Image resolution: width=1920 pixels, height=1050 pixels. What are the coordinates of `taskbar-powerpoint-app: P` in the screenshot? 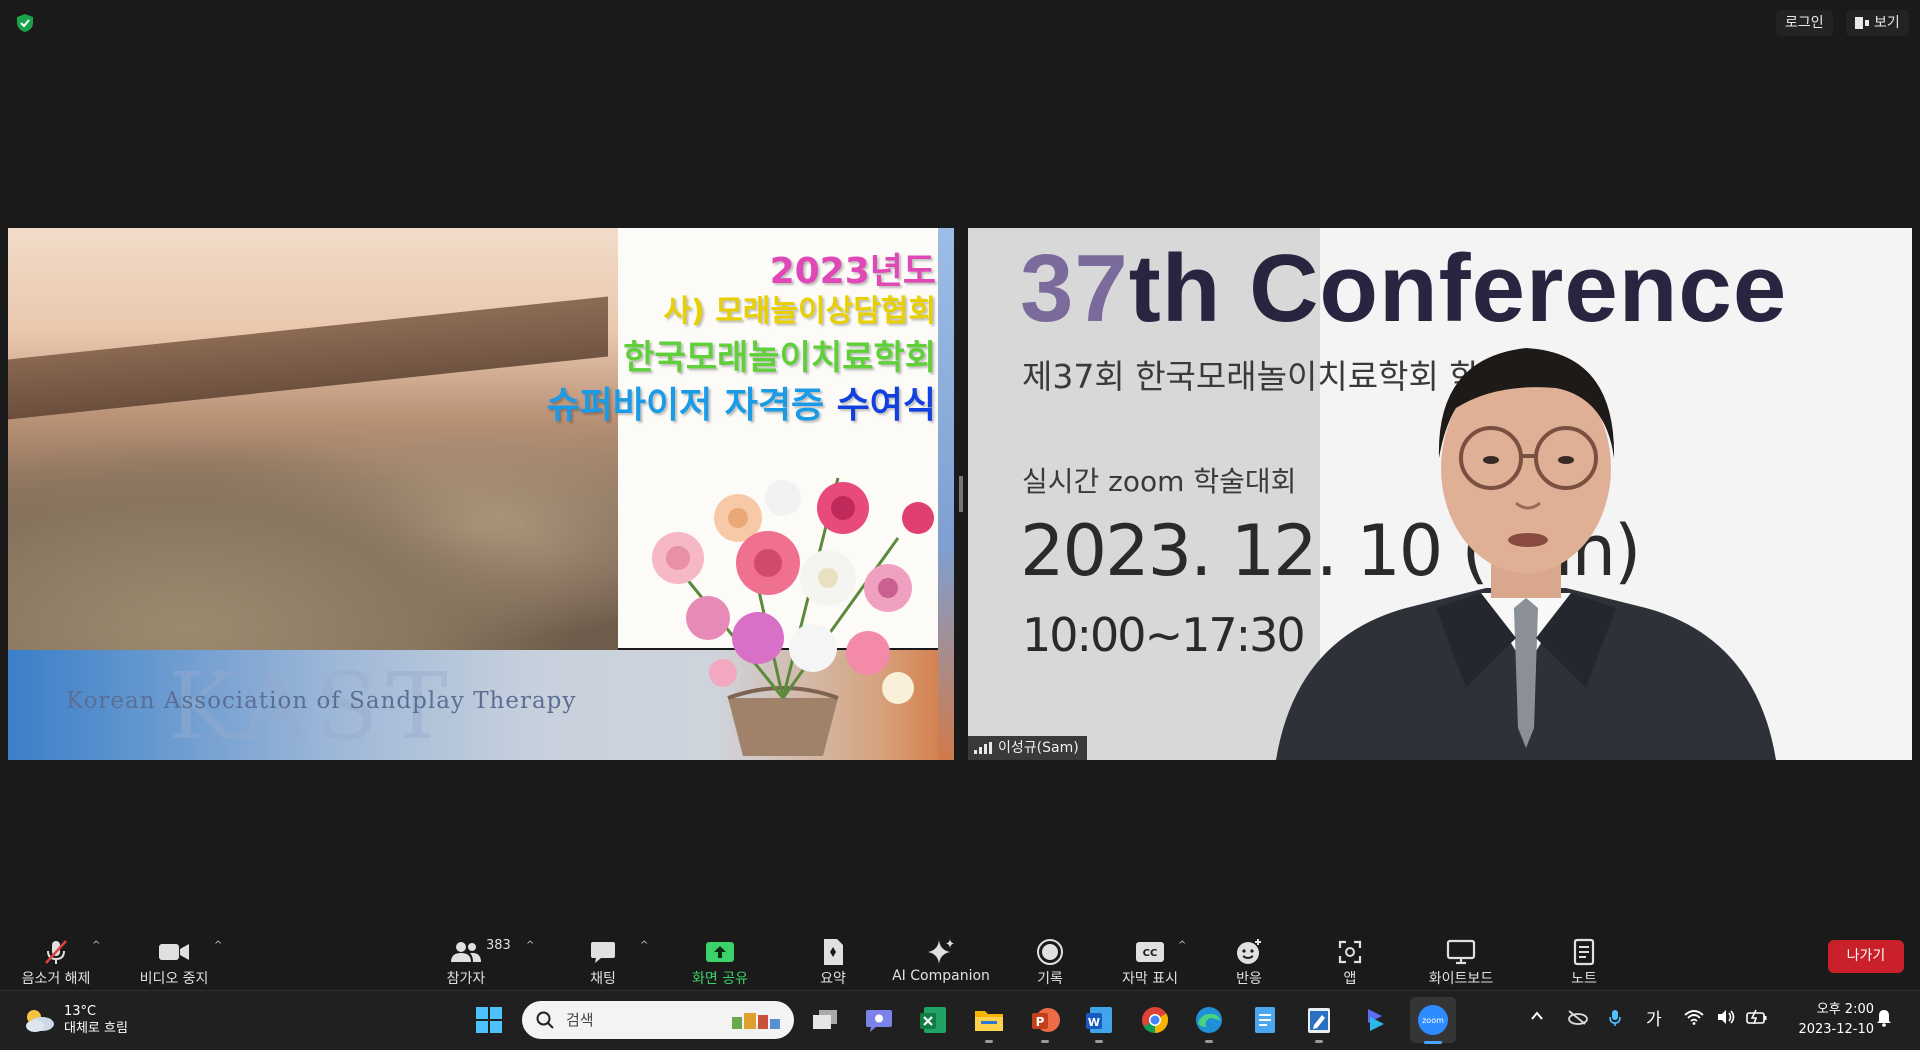 It's located at (1045, 1023).